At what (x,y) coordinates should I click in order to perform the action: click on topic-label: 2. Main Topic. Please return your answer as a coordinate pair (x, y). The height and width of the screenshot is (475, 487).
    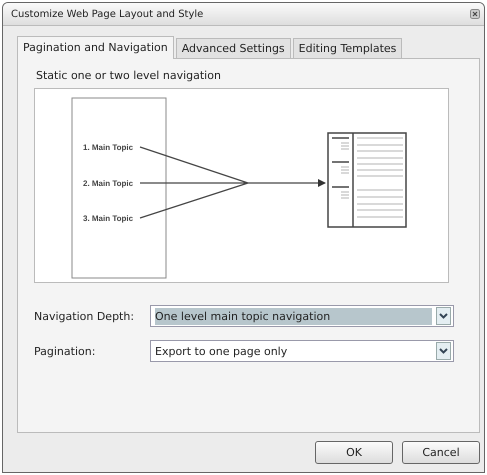
    Looking at the image, I should click on (108, 183).